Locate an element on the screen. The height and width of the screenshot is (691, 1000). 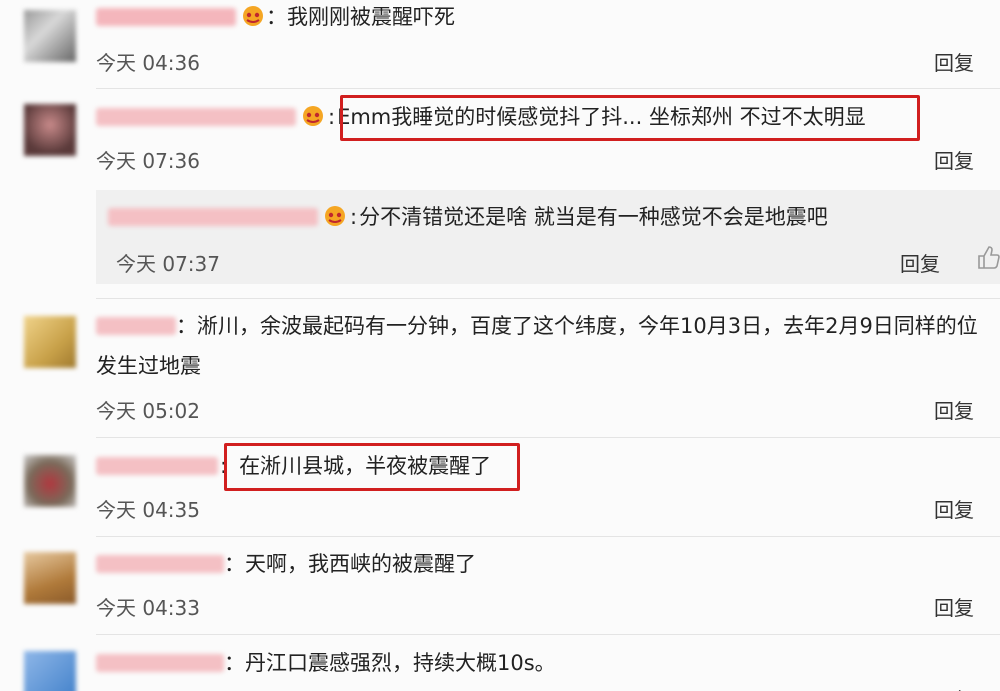
comment-text: ：淅川，余波最起码有一分钟，百度了这个纬度，今年10月3日，去年2月9日同样的位 is located at coordinates (577, 326).